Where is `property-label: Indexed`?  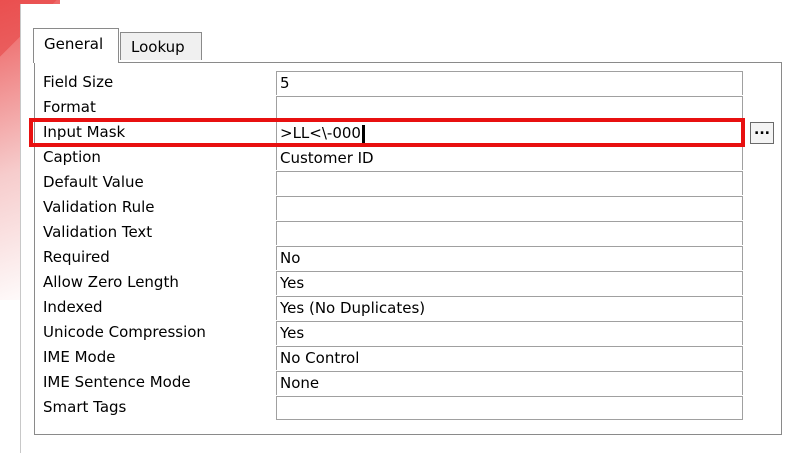
property-label: Indexed is located at coordinates (73, 307).